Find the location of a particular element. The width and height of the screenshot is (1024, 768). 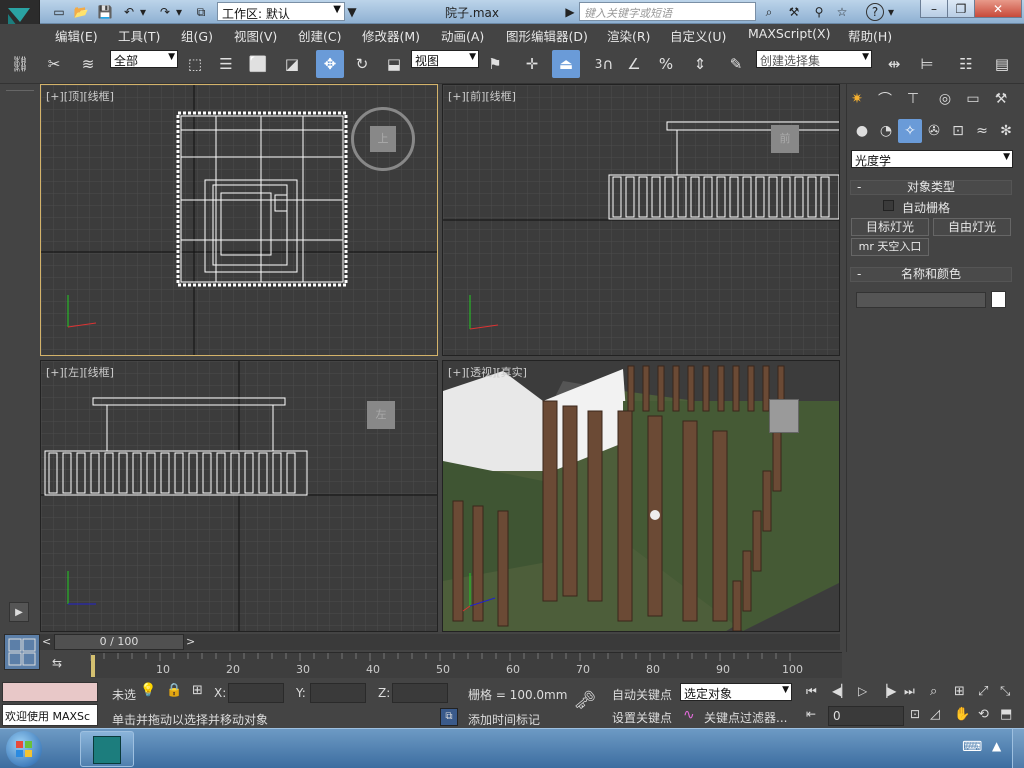

add-time-tag: 添加时间标记 is located at coordinates (504, 719).